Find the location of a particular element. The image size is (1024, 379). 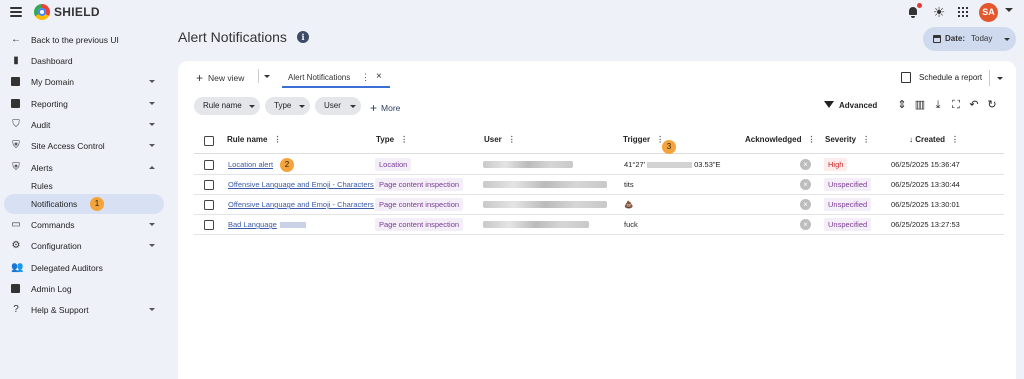

density-icon: ⇕ is located at coordinates (902, 105).